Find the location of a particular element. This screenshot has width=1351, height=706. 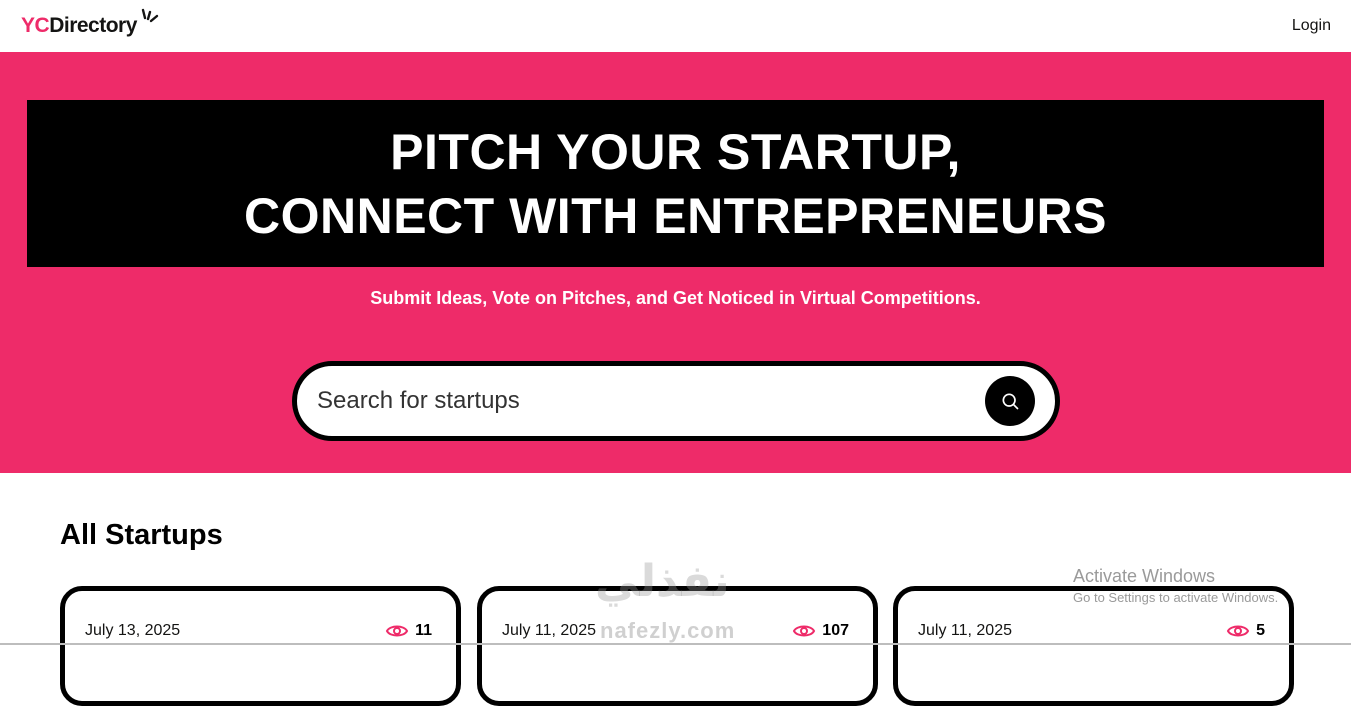

startup-views-count: 11 is located at coordinates (423, 630).